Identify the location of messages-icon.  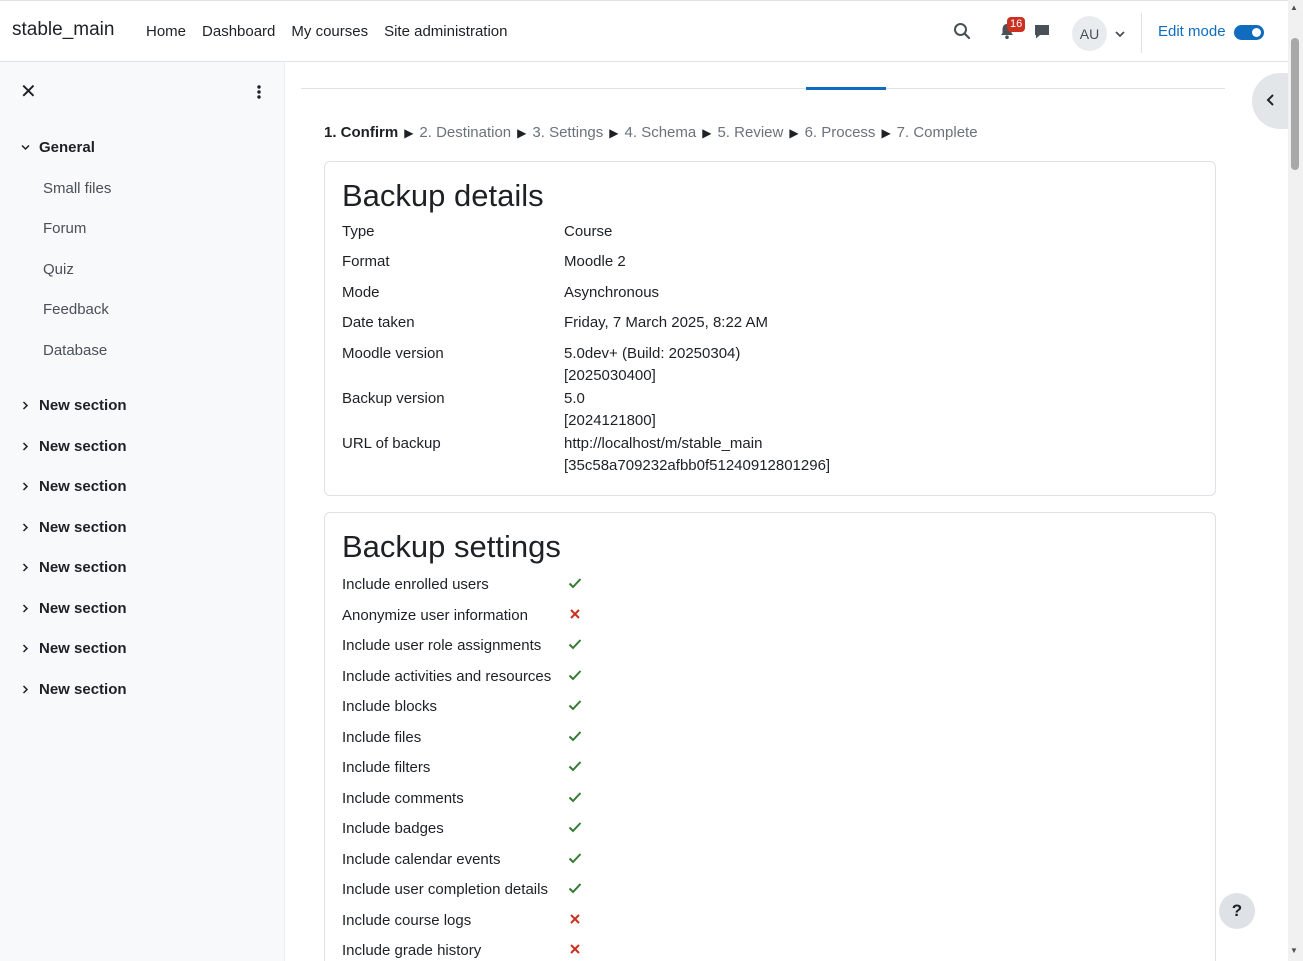
(1042, 34).